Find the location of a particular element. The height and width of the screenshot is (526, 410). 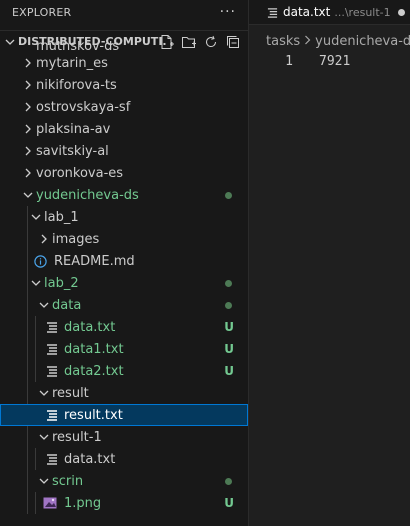

breadcrumb-item: yudenicheva-ds is located at coordinates (362, 41).